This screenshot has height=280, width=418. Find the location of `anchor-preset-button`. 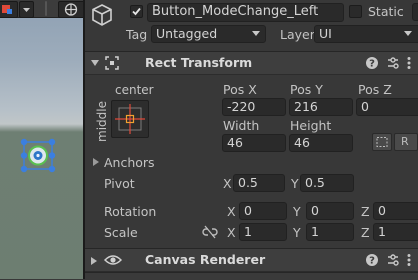

anchor-preset-button is located at coordinates (130, 119).